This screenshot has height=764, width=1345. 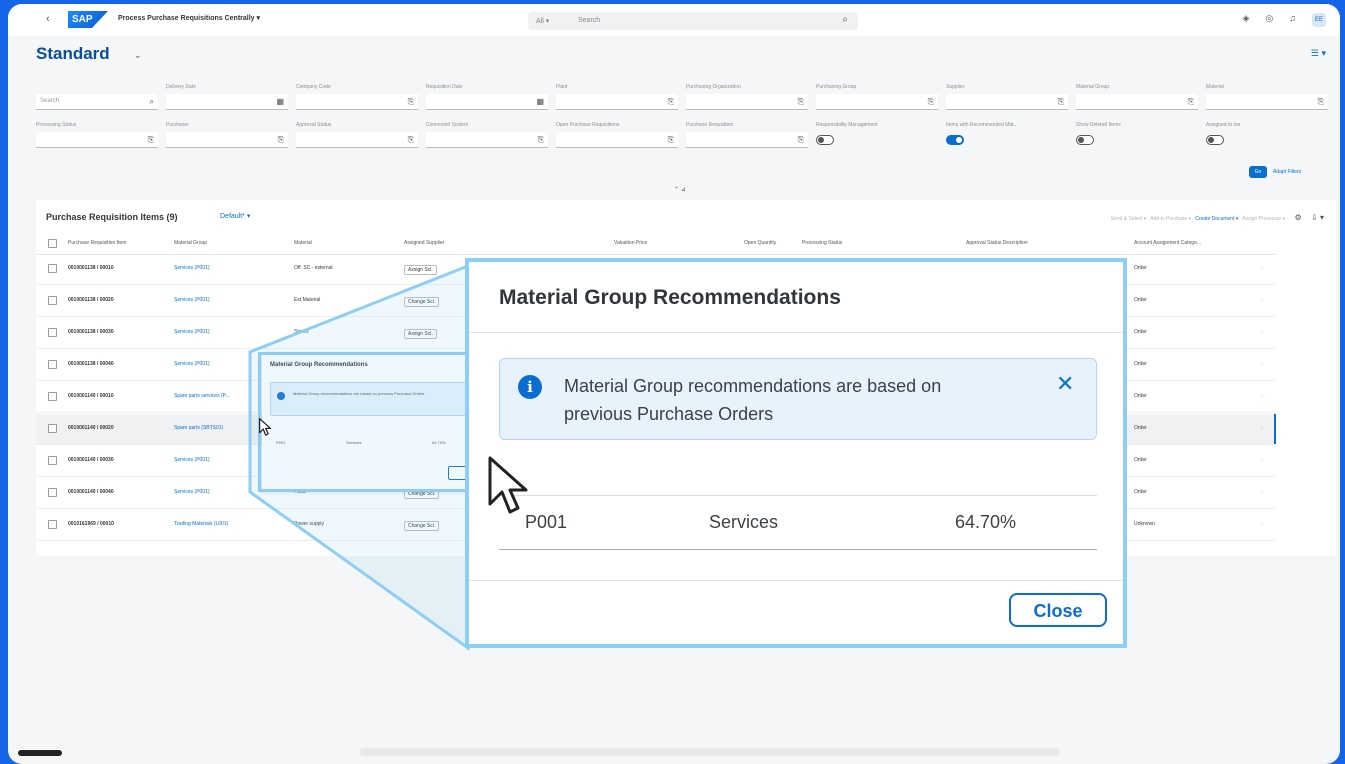 What do you see at coordinates (798, 522) in the screenshot?
I see `recommendation-row: P001 Services 64.70%` at bounding box center [798, 522].